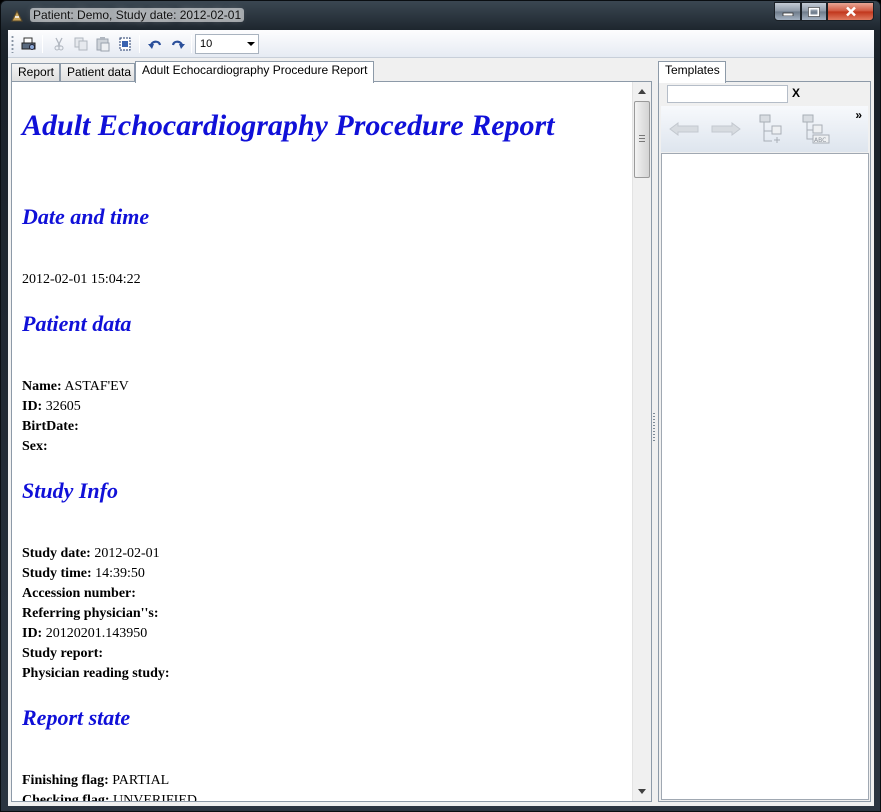 The height and width of the screenshot is (812, 881). I want to click on redo-button, so click(178, 44).